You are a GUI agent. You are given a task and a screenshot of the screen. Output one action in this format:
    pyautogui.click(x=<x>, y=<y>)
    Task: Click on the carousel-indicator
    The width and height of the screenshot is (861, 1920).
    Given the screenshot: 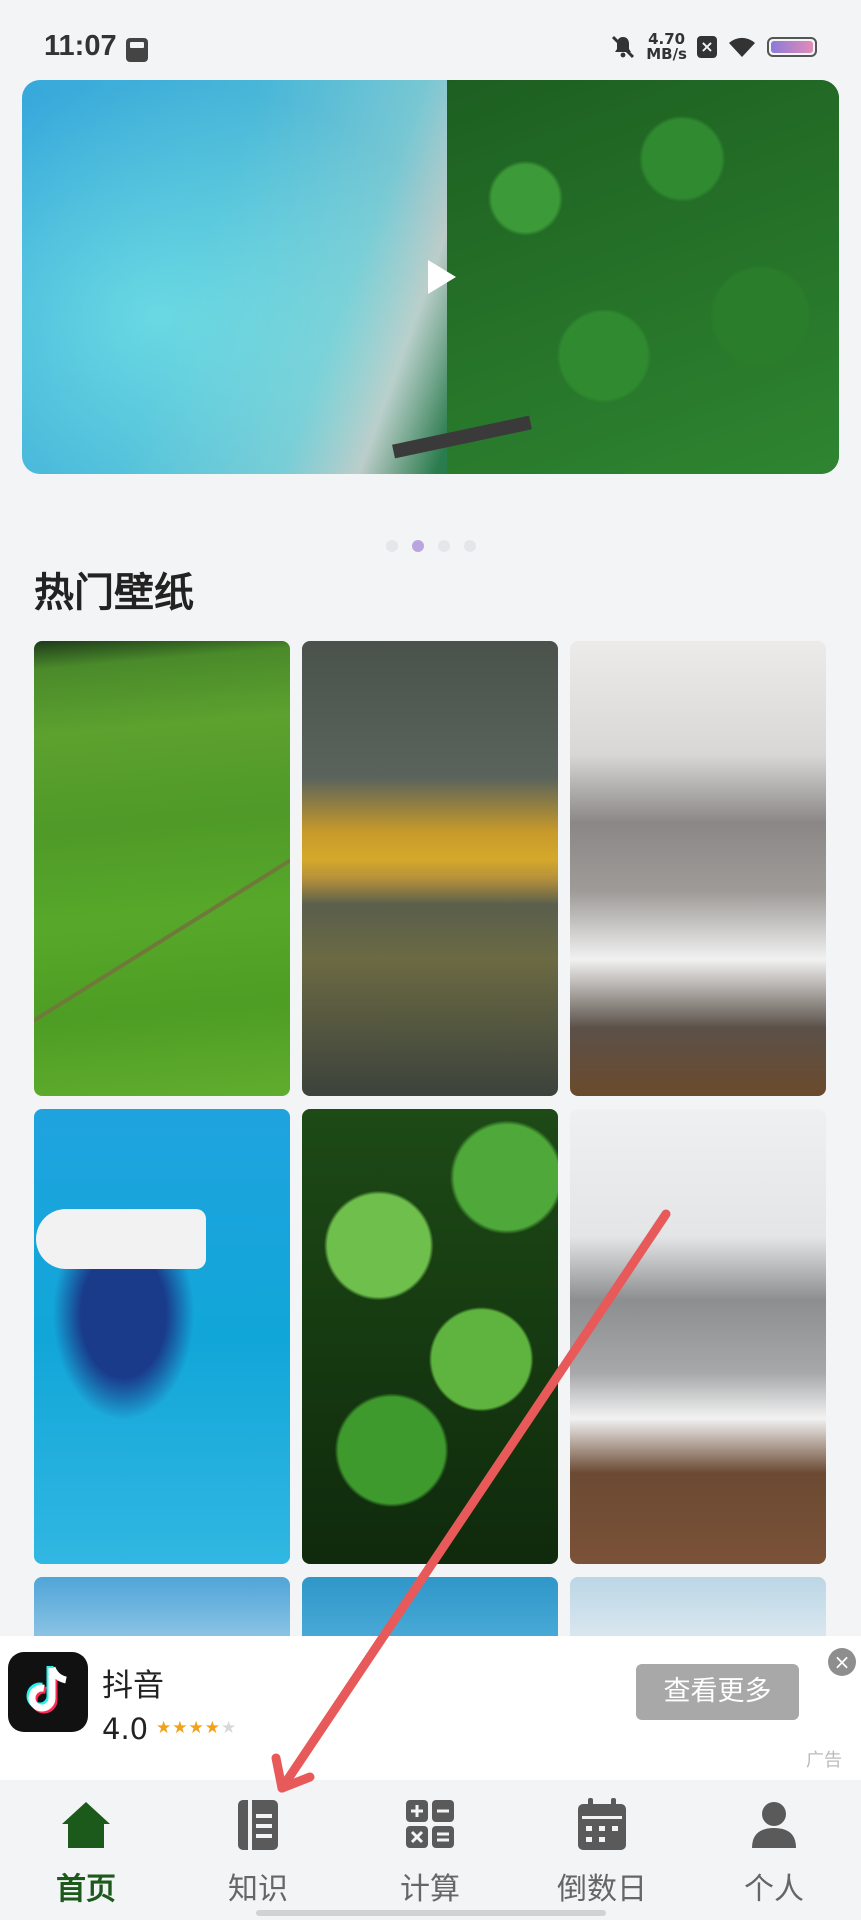 What is the action you would take?
    pyautogui.click(x=431, y=546)
    